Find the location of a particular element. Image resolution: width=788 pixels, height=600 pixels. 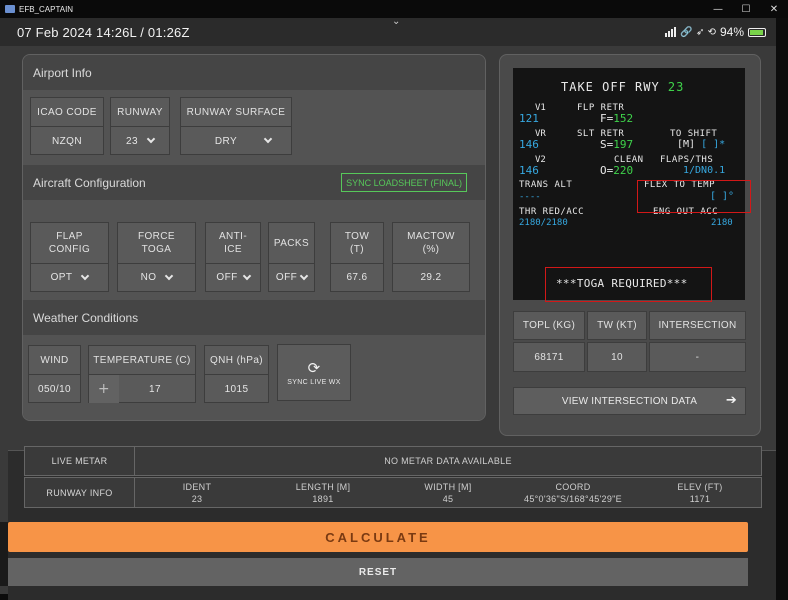

mactow-label: MACTOW (%) is located at coordinates (431, 243).